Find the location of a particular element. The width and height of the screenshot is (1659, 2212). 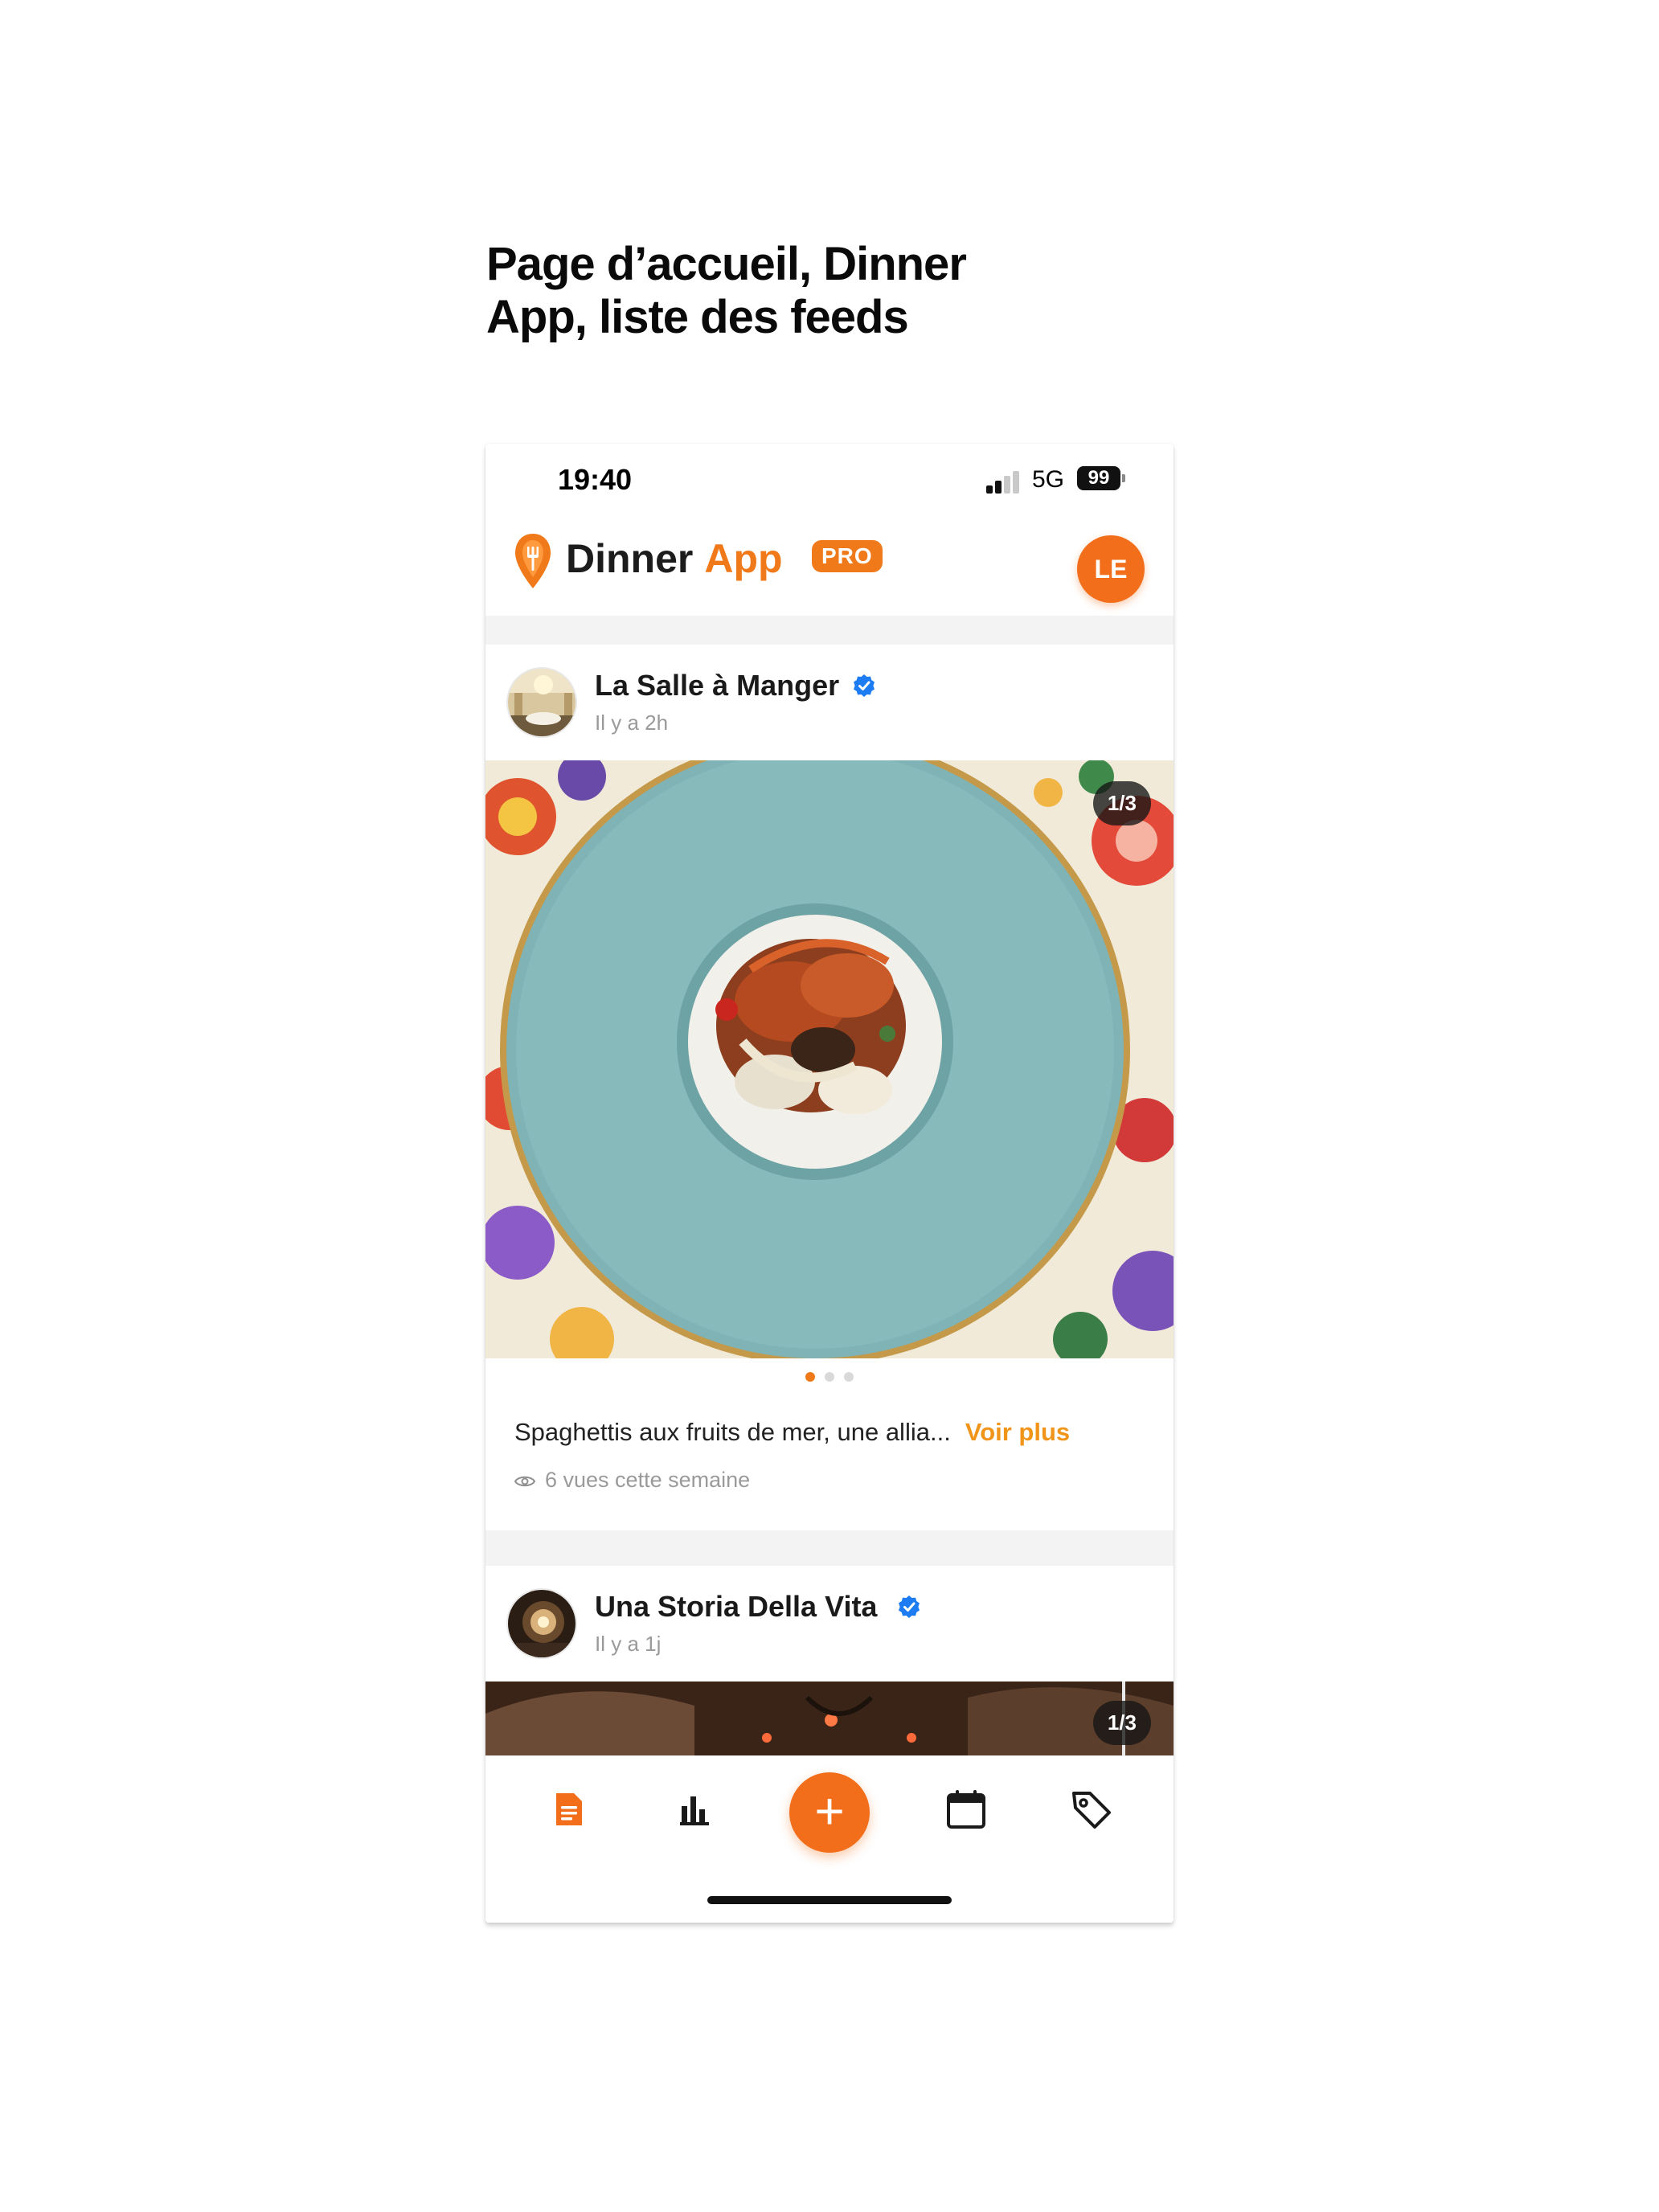

network-type: 5G is located at coordinates (1048, 479).